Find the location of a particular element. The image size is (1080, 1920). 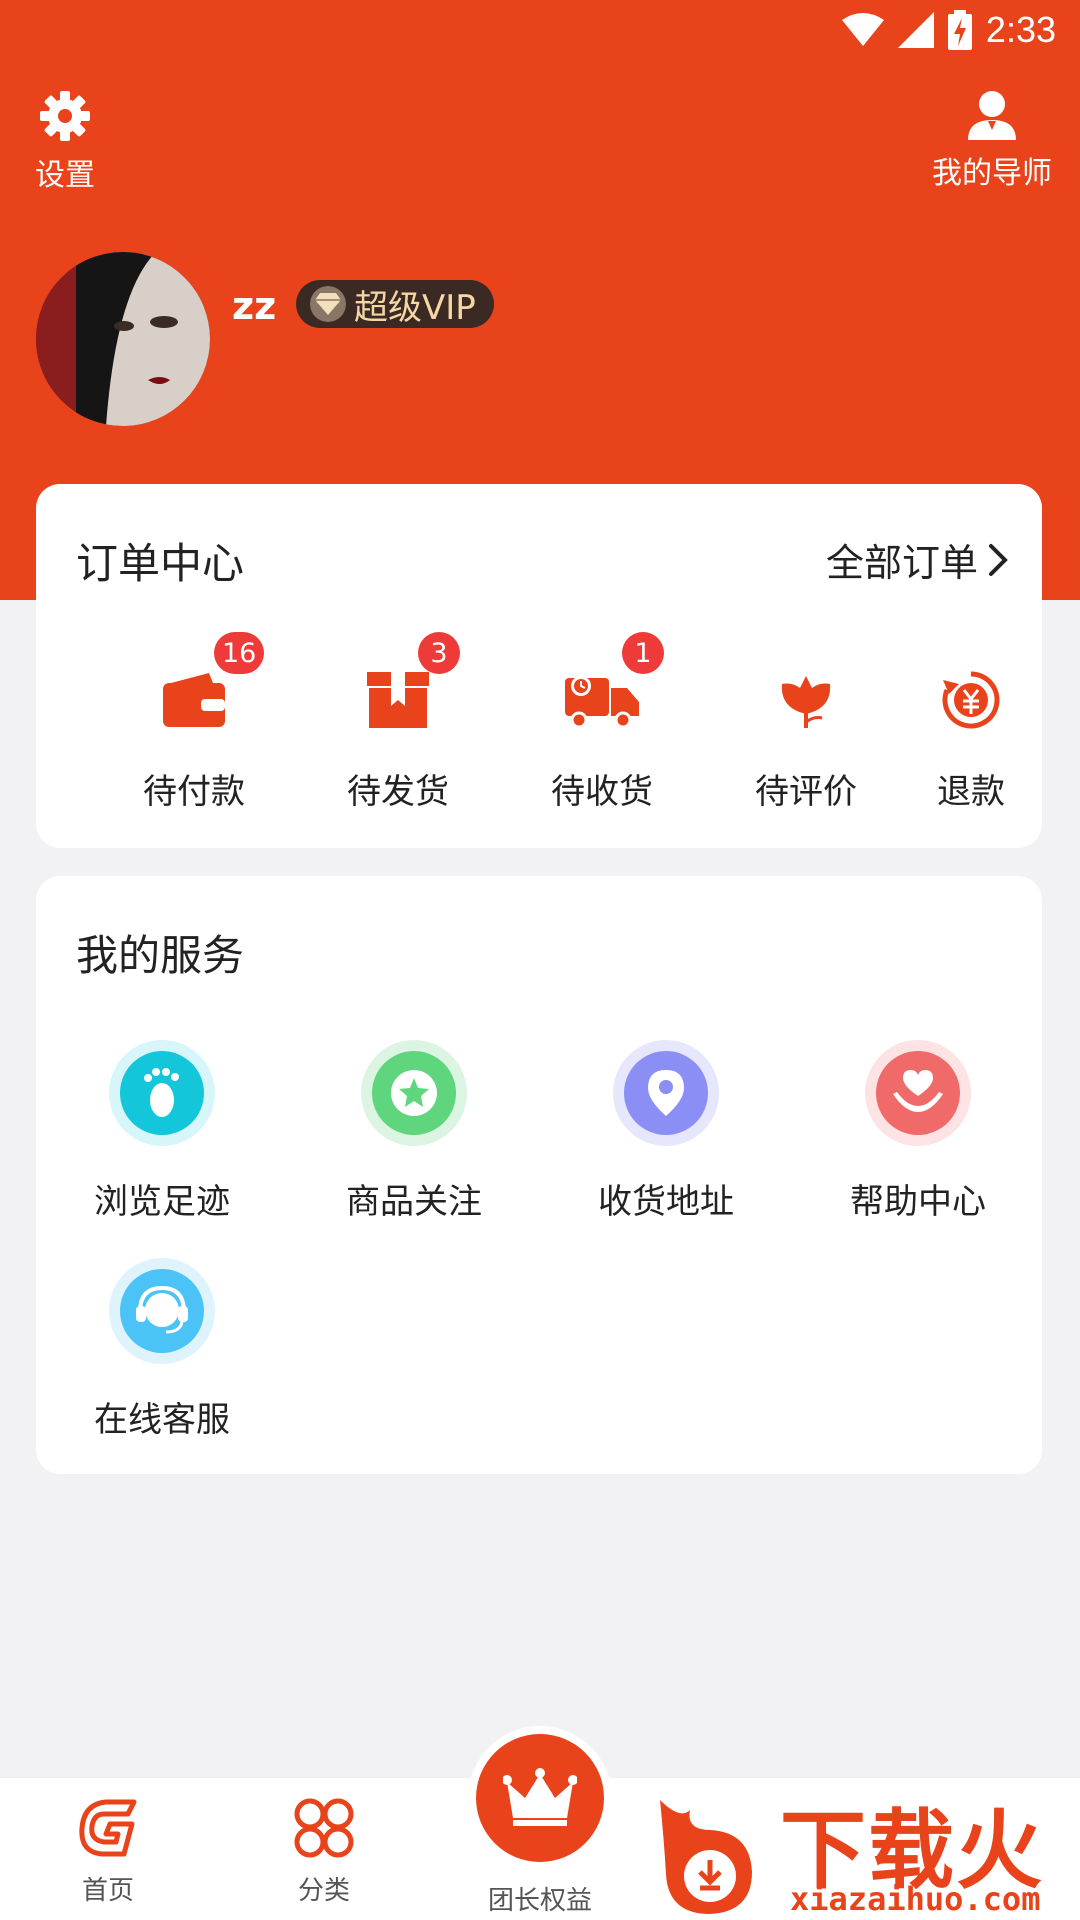

location-pin-icon is located at coordinates (666, 1093).